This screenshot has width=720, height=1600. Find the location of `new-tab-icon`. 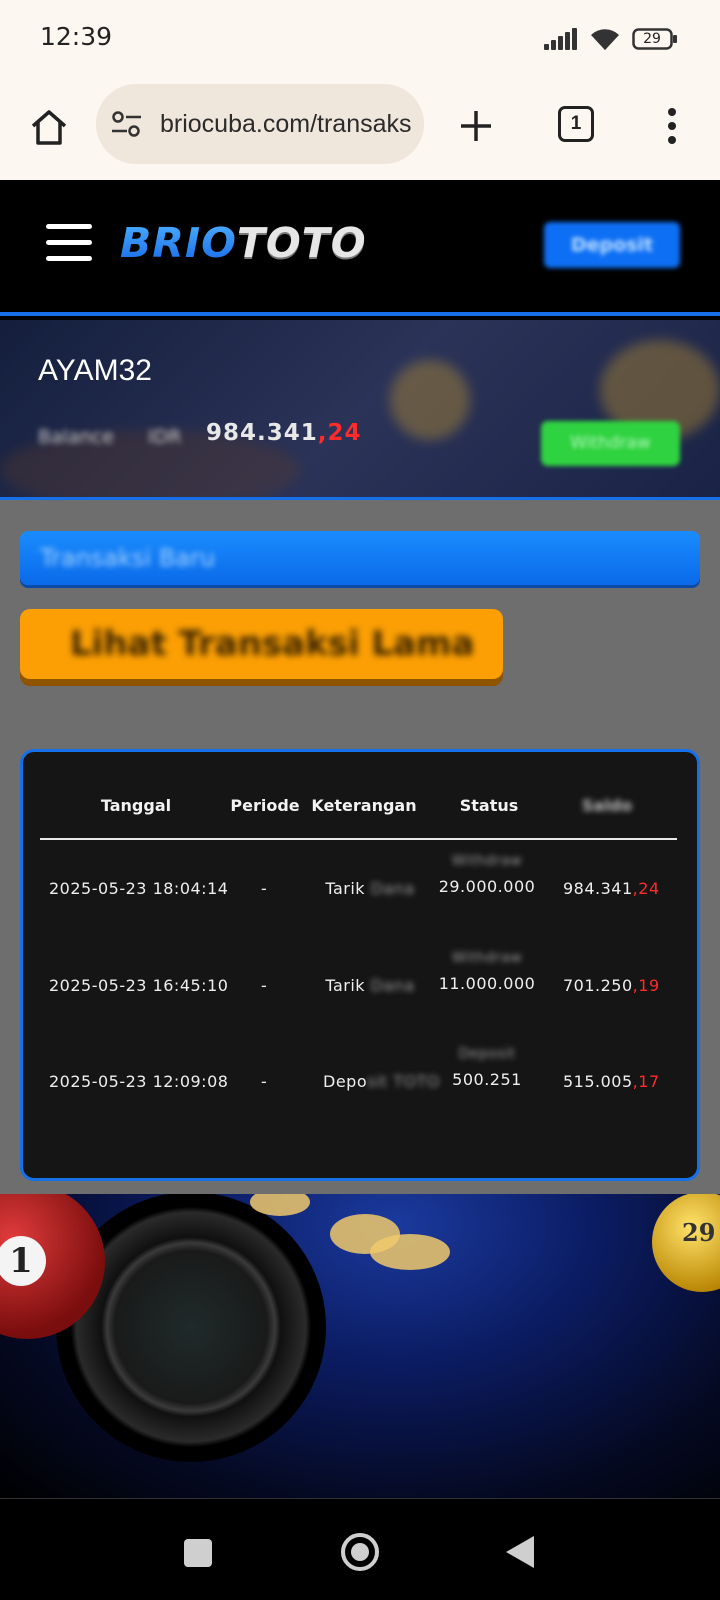

new-tab-icon is located at coordinates (476, 126).